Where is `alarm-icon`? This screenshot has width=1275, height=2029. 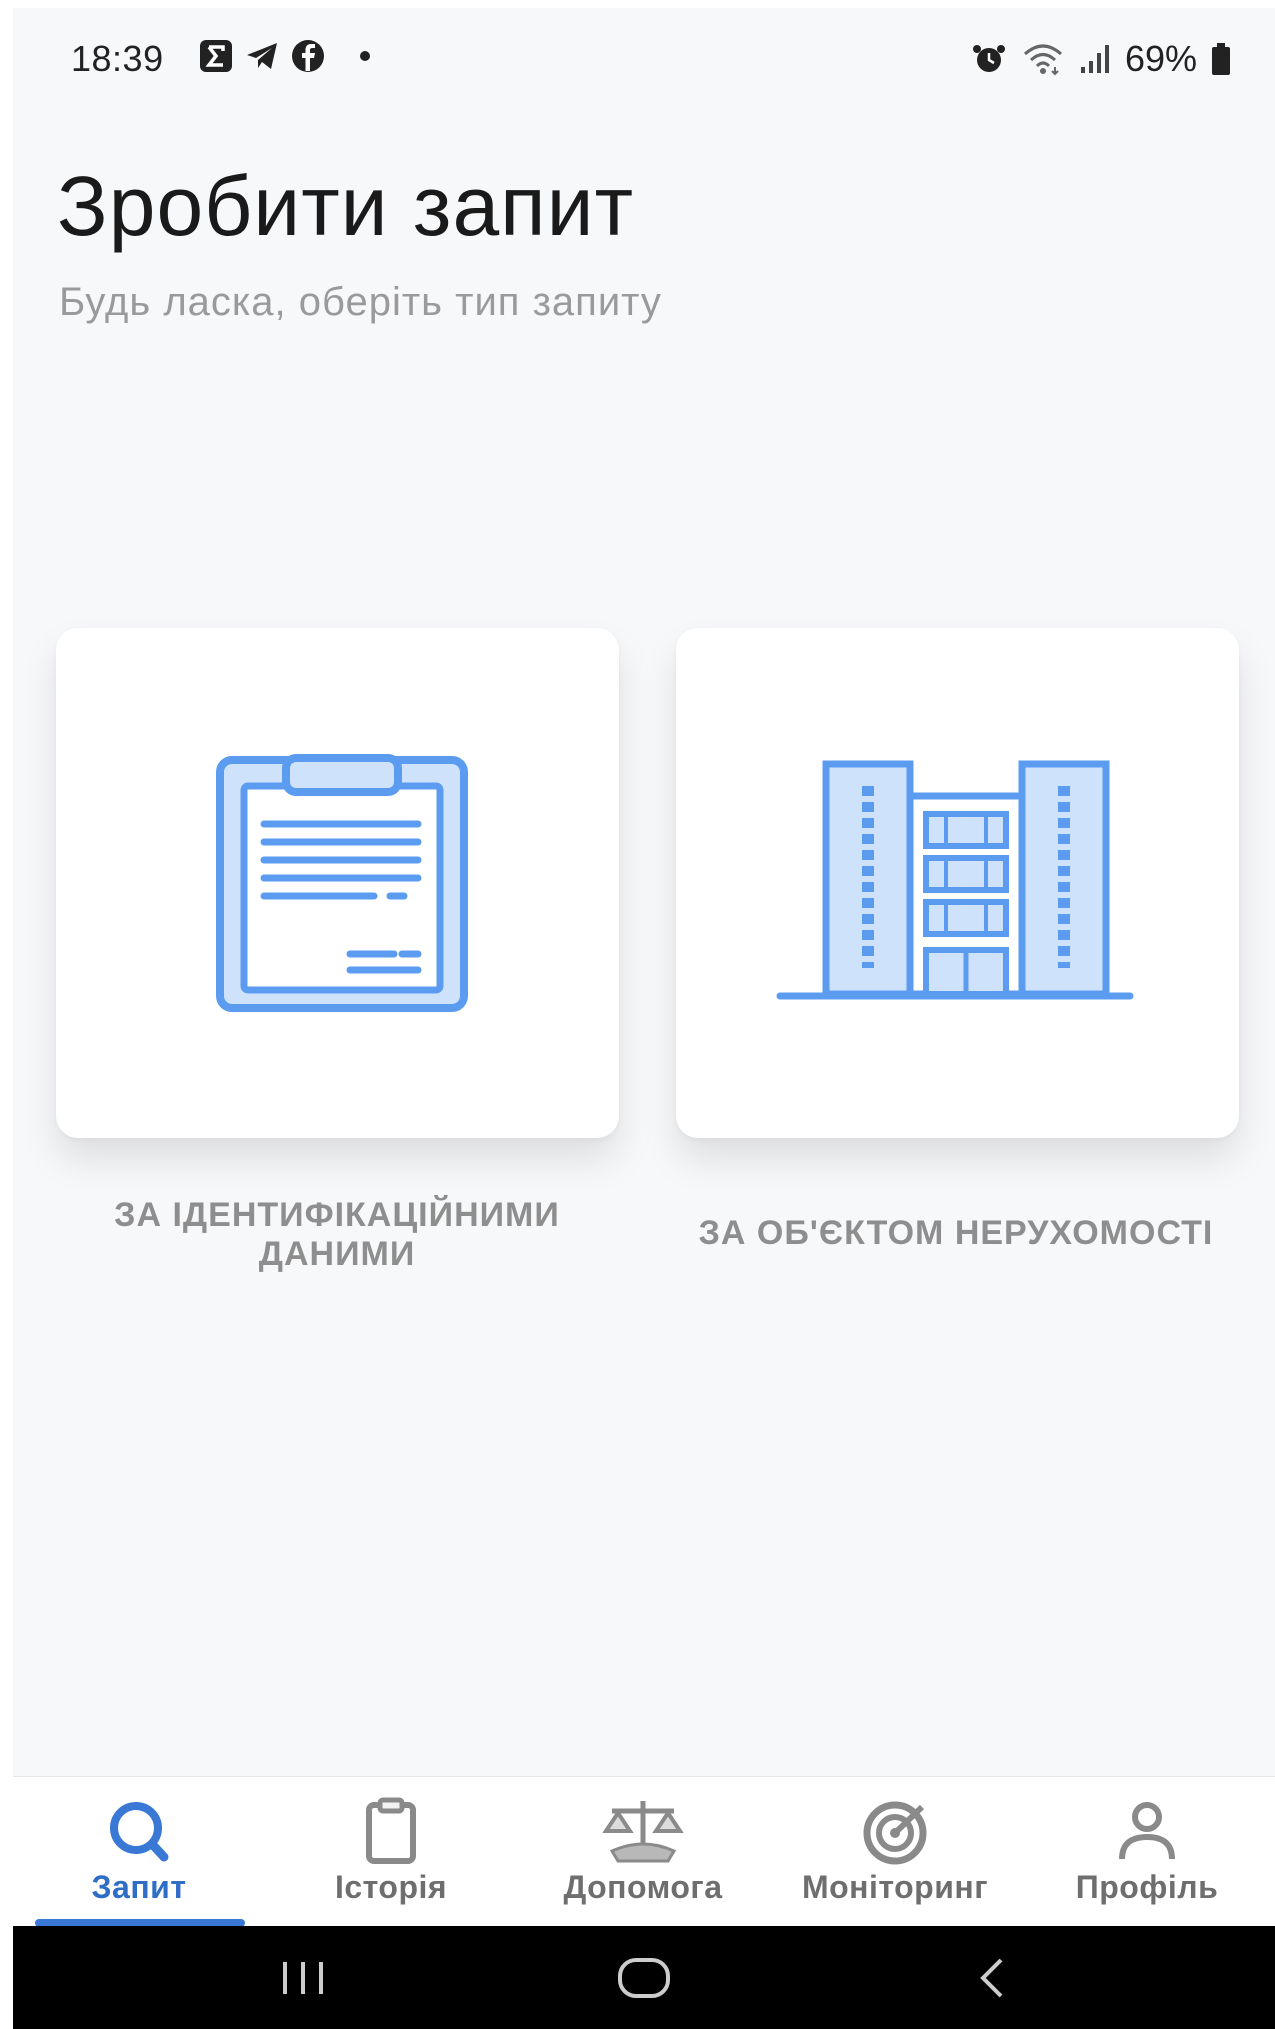 alarm-icon is located at coordinates (988, 58).